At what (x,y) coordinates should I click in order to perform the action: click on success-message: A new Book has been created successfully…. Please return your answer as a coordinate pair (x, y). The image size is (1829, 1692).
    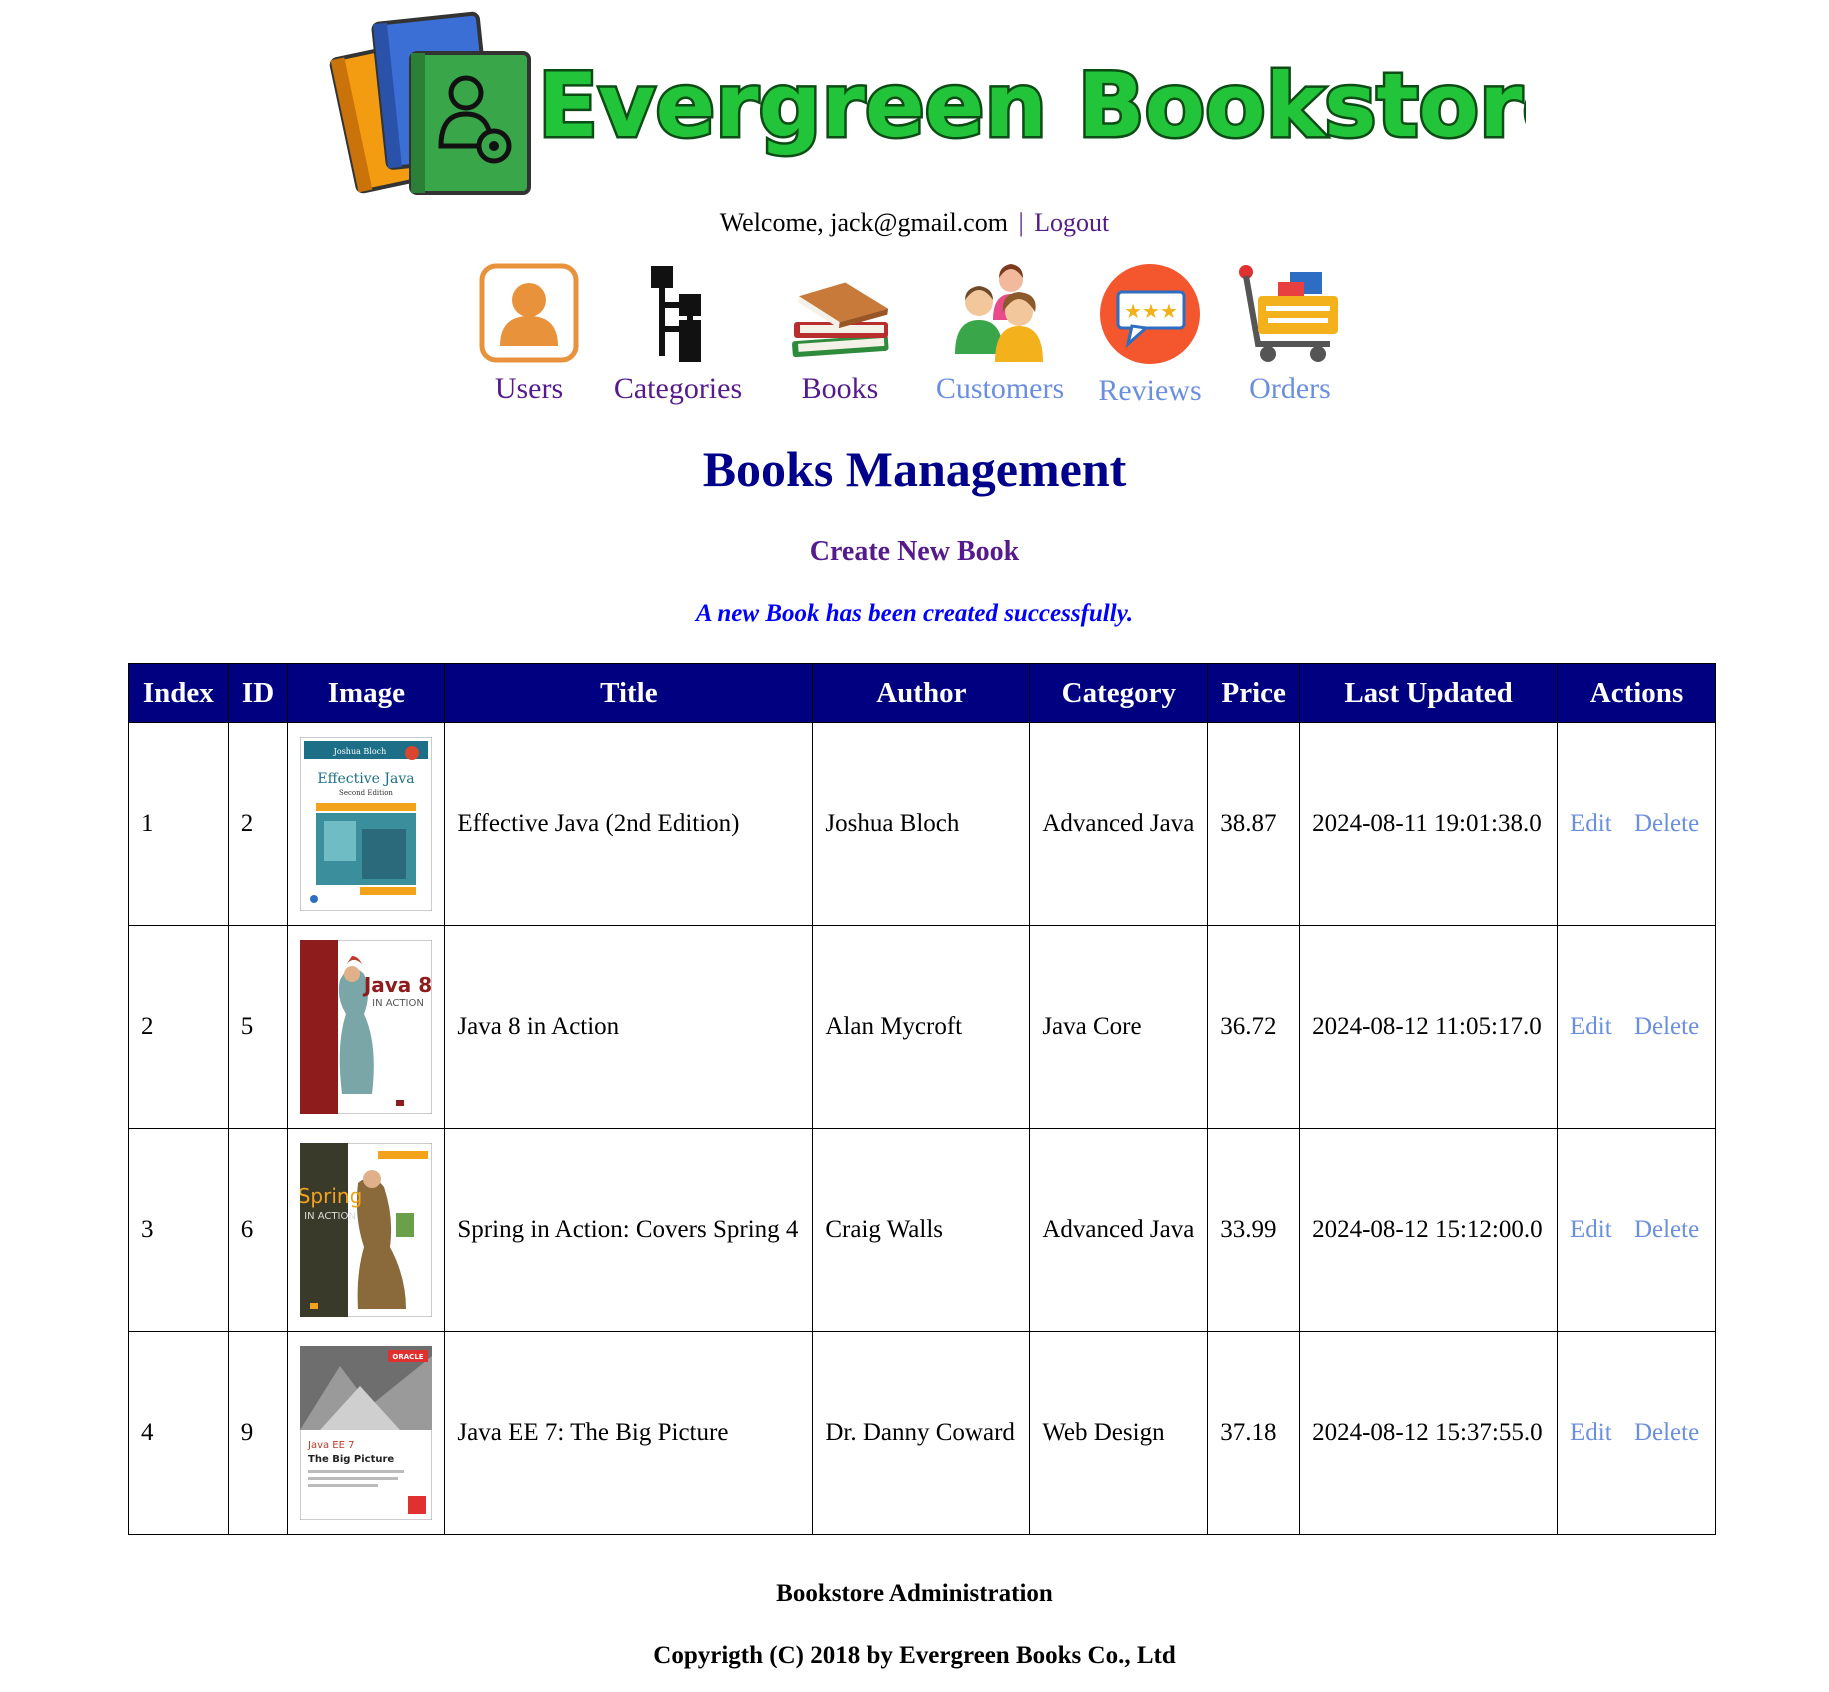
    Looking at the image, I should click on (914, 613).